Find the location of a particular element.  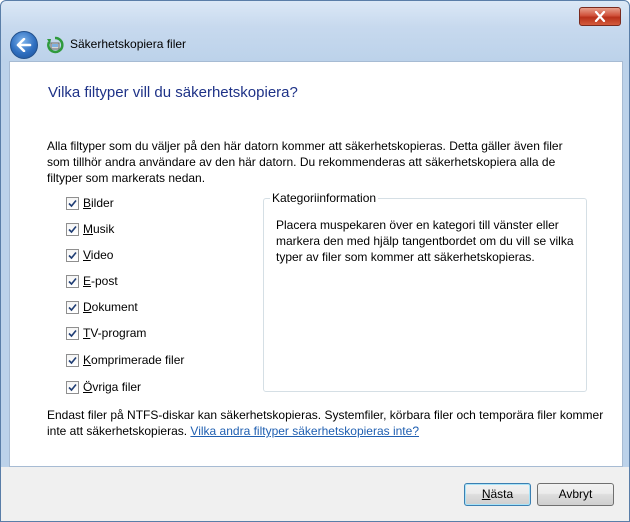

category-checkbox-row: TV-program is located at coordinates (106, 333).